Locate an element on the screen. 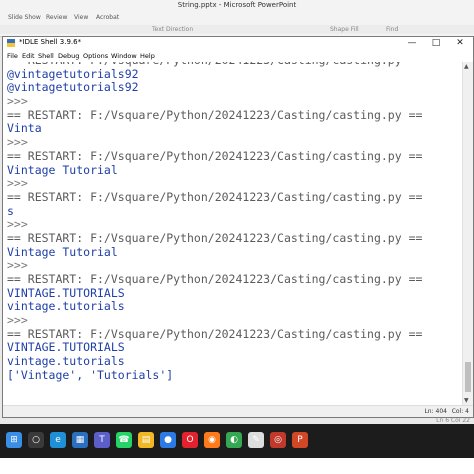  scroll-up-icon: ▲ is located at coordinates (466, 66).